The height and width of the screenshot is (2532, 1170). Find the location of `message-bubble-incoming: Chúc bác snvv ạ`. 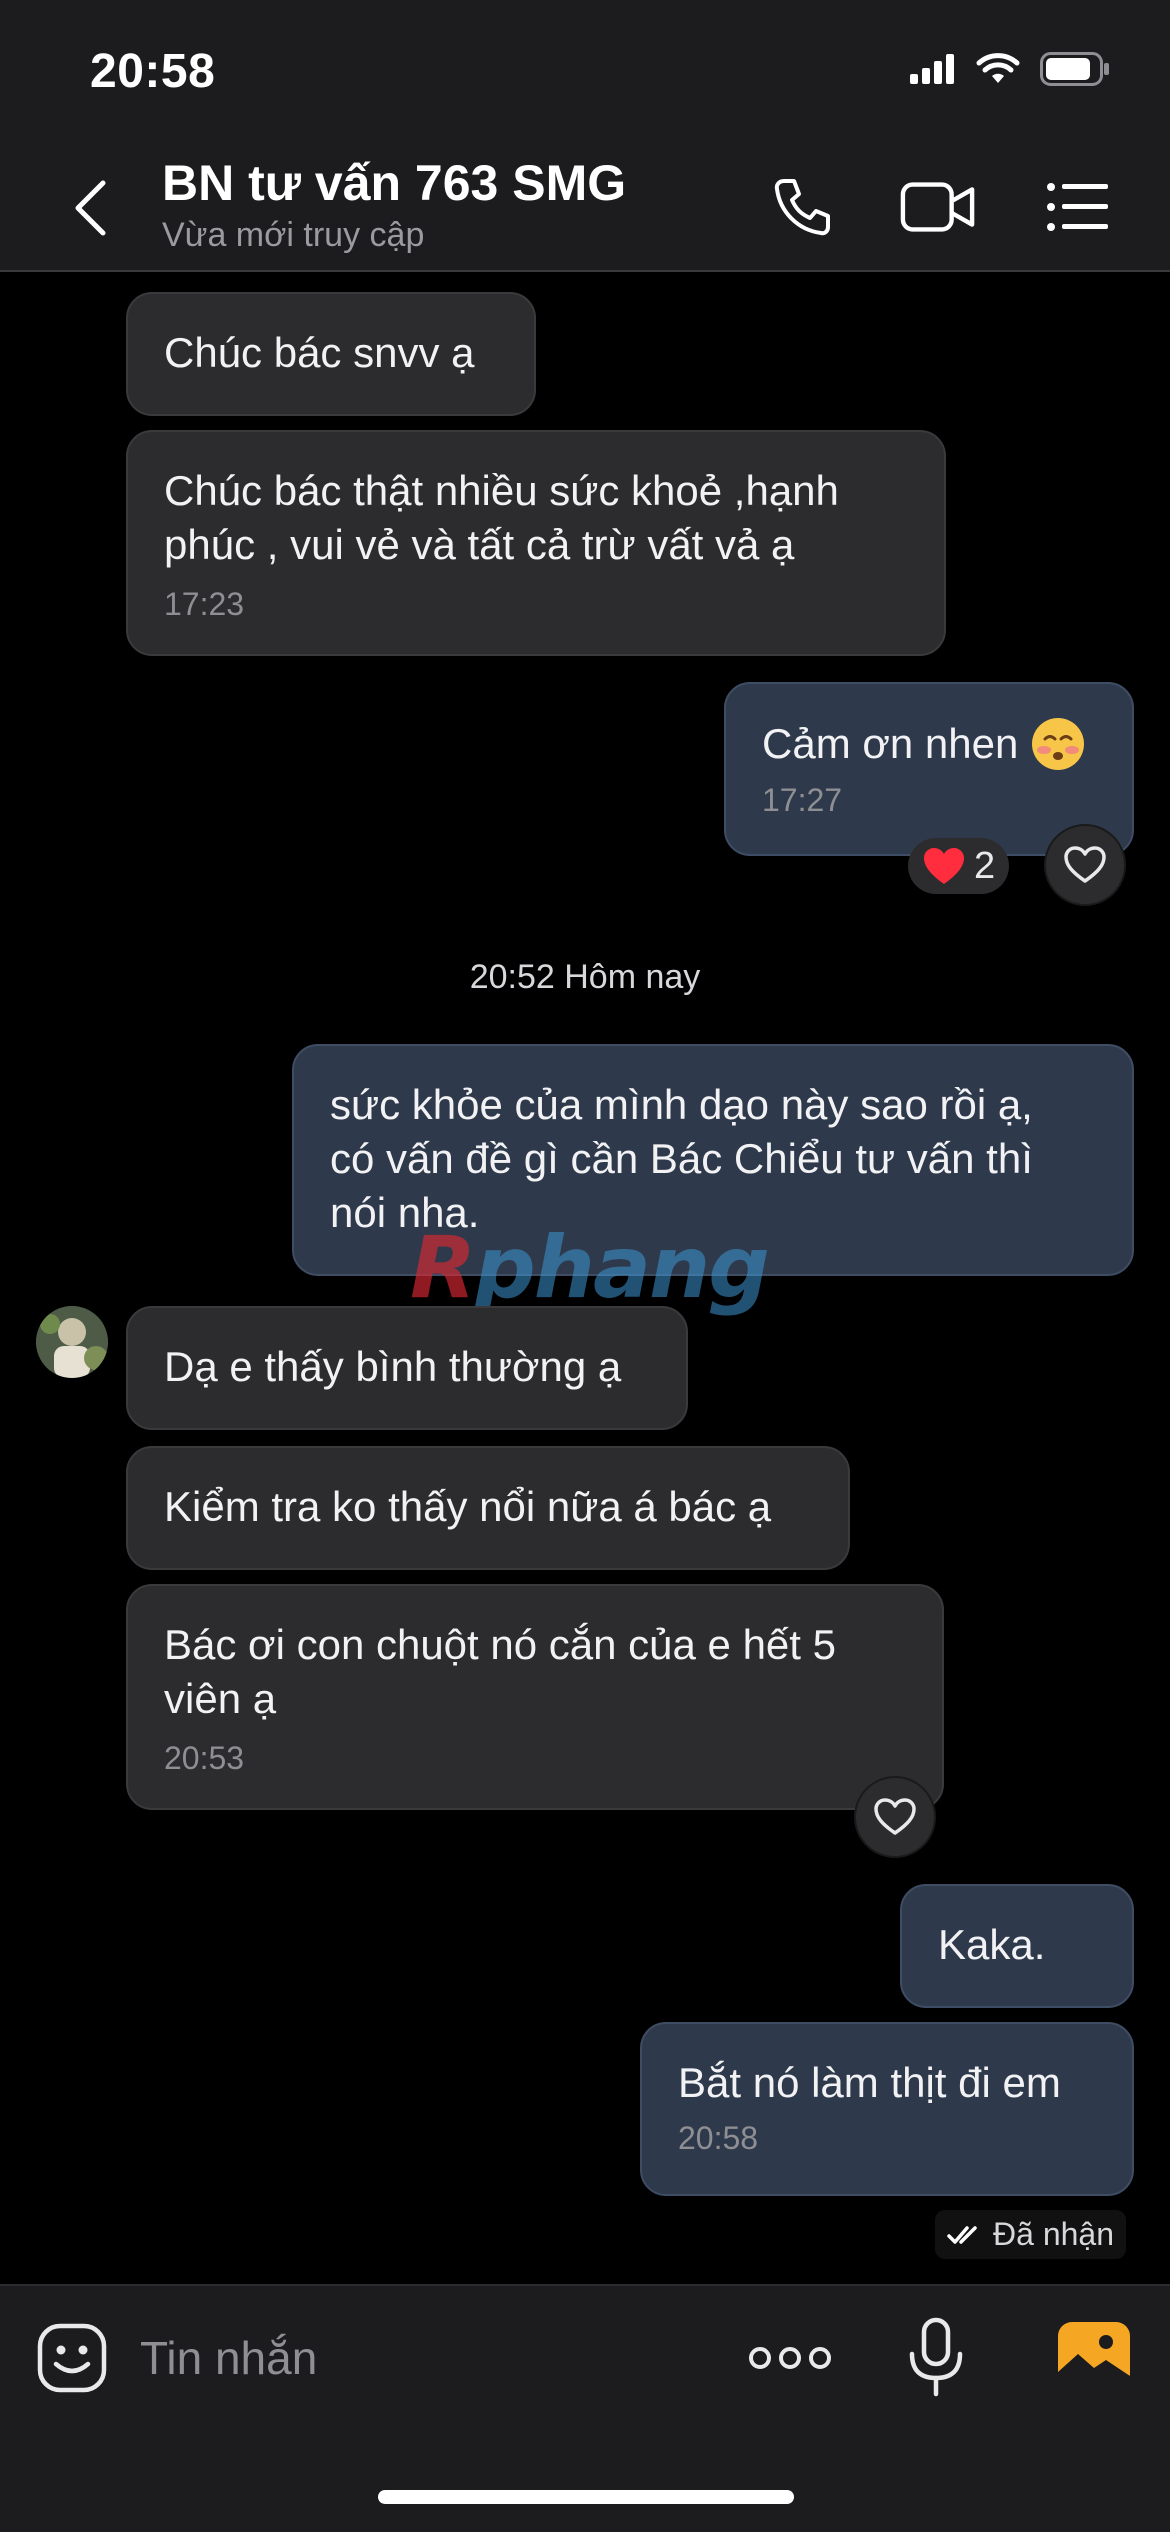

message-bubble-incoming: Chúc bác snvv ạ is located at coordinates (331, 354).